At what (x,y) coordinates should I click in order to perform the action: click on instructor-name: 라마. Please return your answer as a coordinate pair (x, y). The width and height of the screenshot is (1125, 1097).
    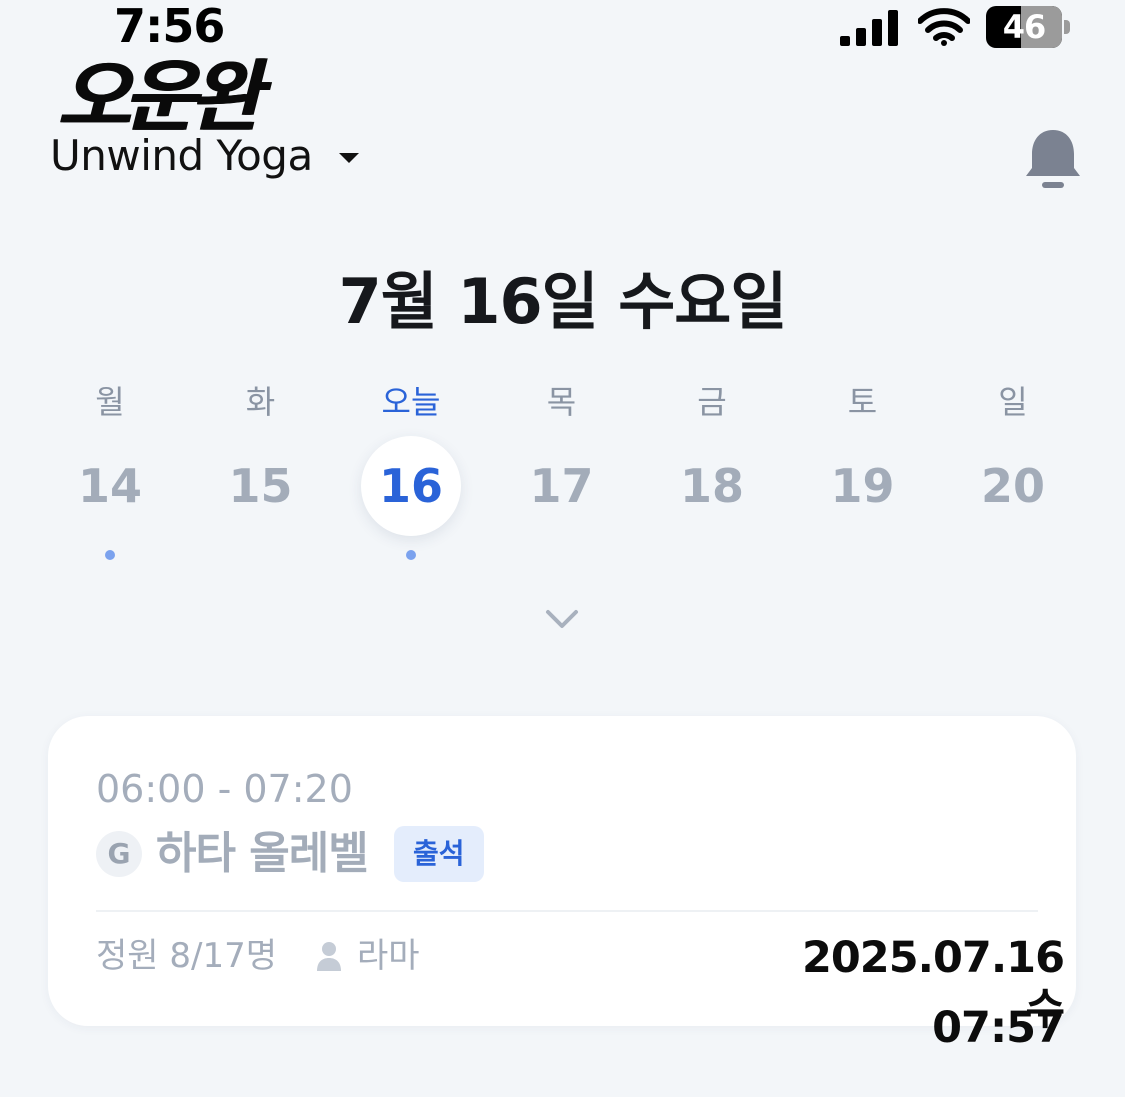
    Looking at the image, I should click on (388, 956).